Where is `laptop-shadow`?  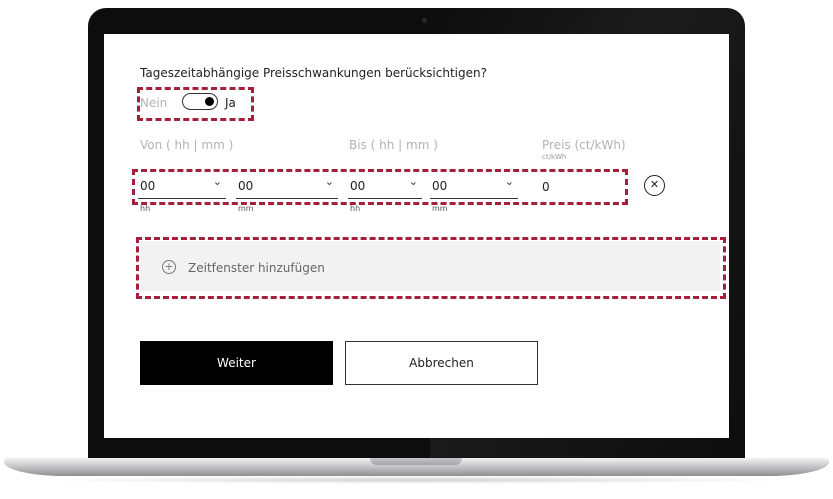
laptop-shadow is located at coordinates (416, 480).